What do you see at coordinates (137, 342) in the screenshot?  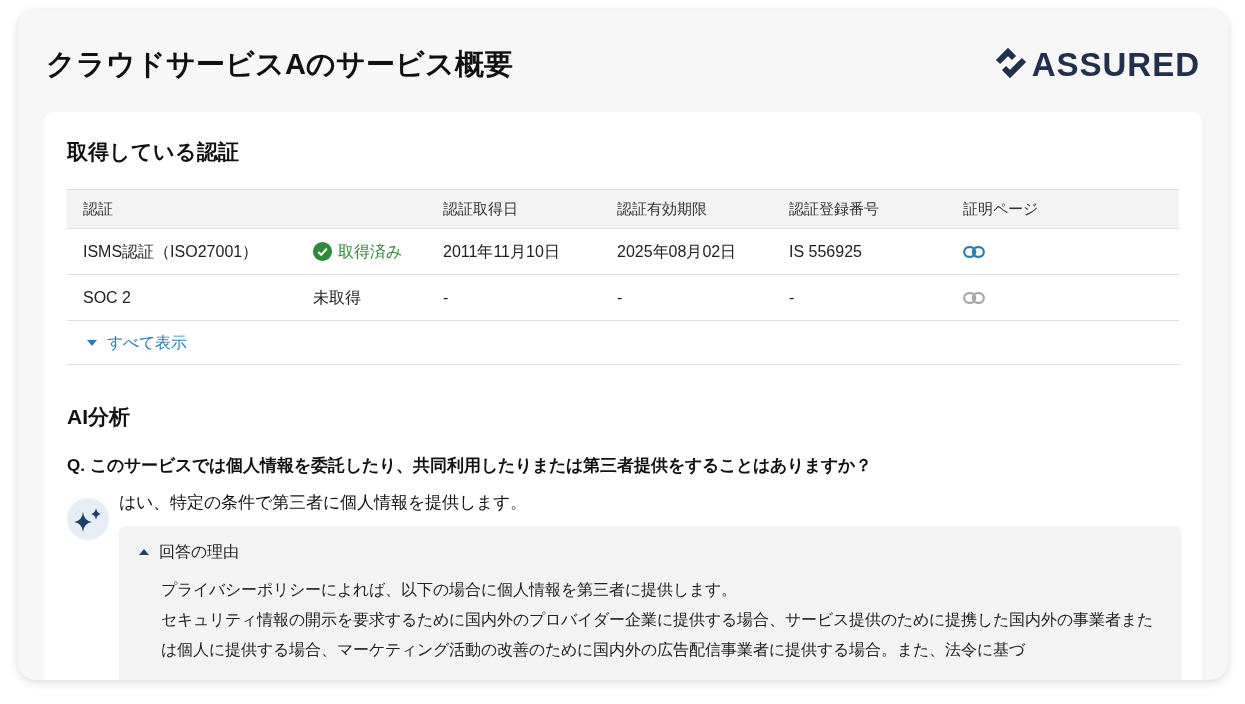 I see `show-all-link: すべて表示` at bounding box center [137, 342].